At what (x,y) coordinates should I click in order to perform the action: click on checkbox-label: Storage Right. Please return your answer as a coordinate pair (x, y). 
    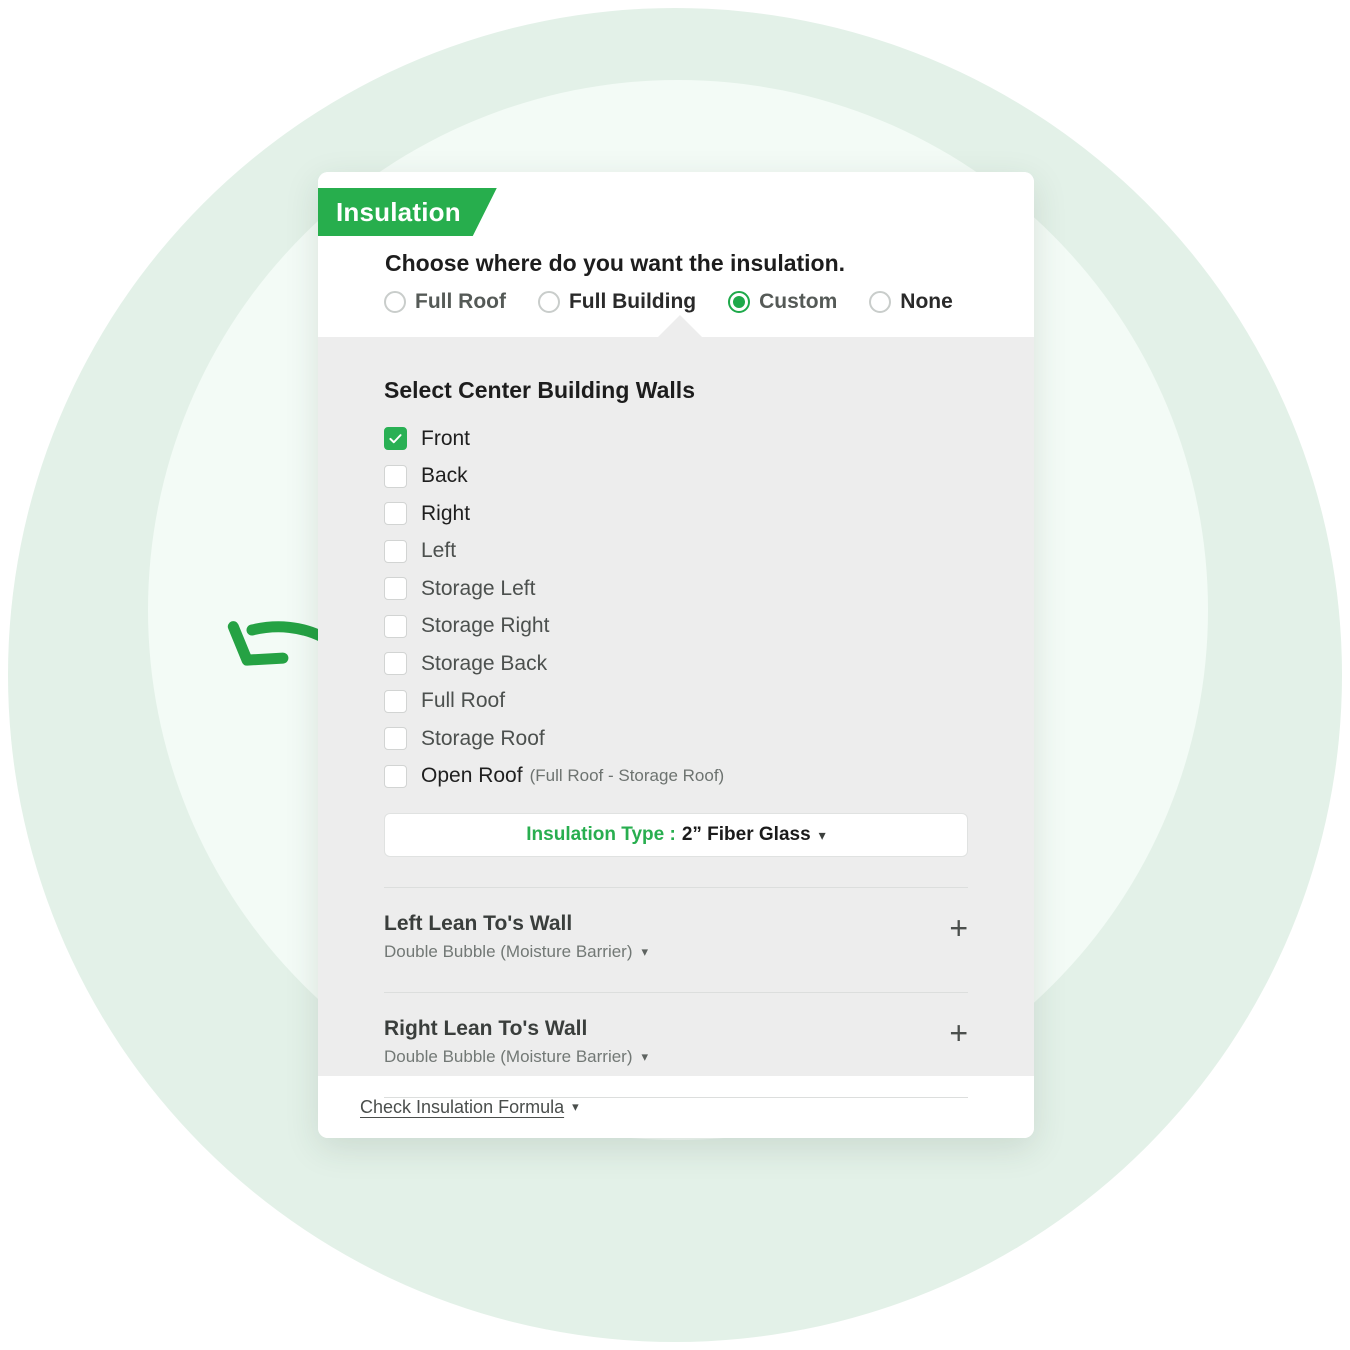
    Looking at the image, I should click on (485, 626).